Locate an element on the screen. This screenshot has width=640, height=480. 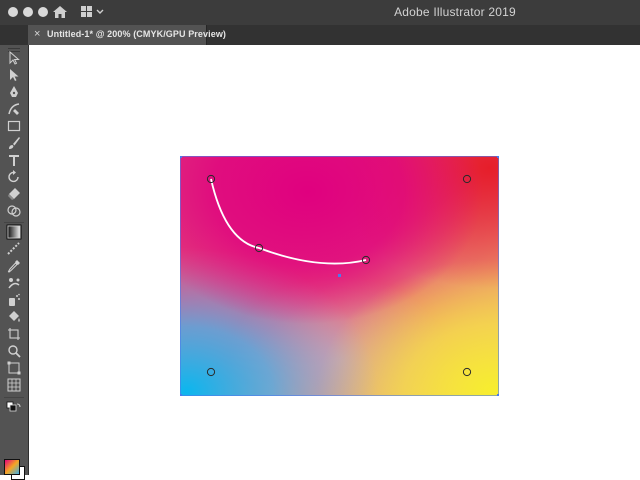
eraser-tool-icon is located at coordinates (14, 194).